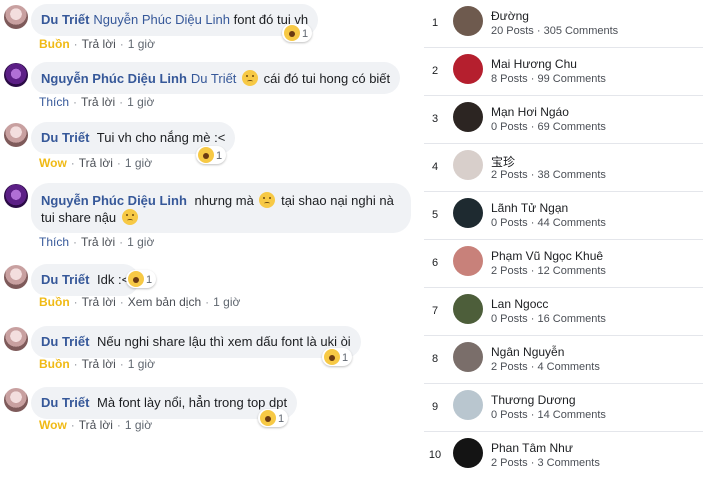 This screenshot has height=478, width=703. I want to click on member-stats: 20 Posts · 305 Comments, so click(555, 31).